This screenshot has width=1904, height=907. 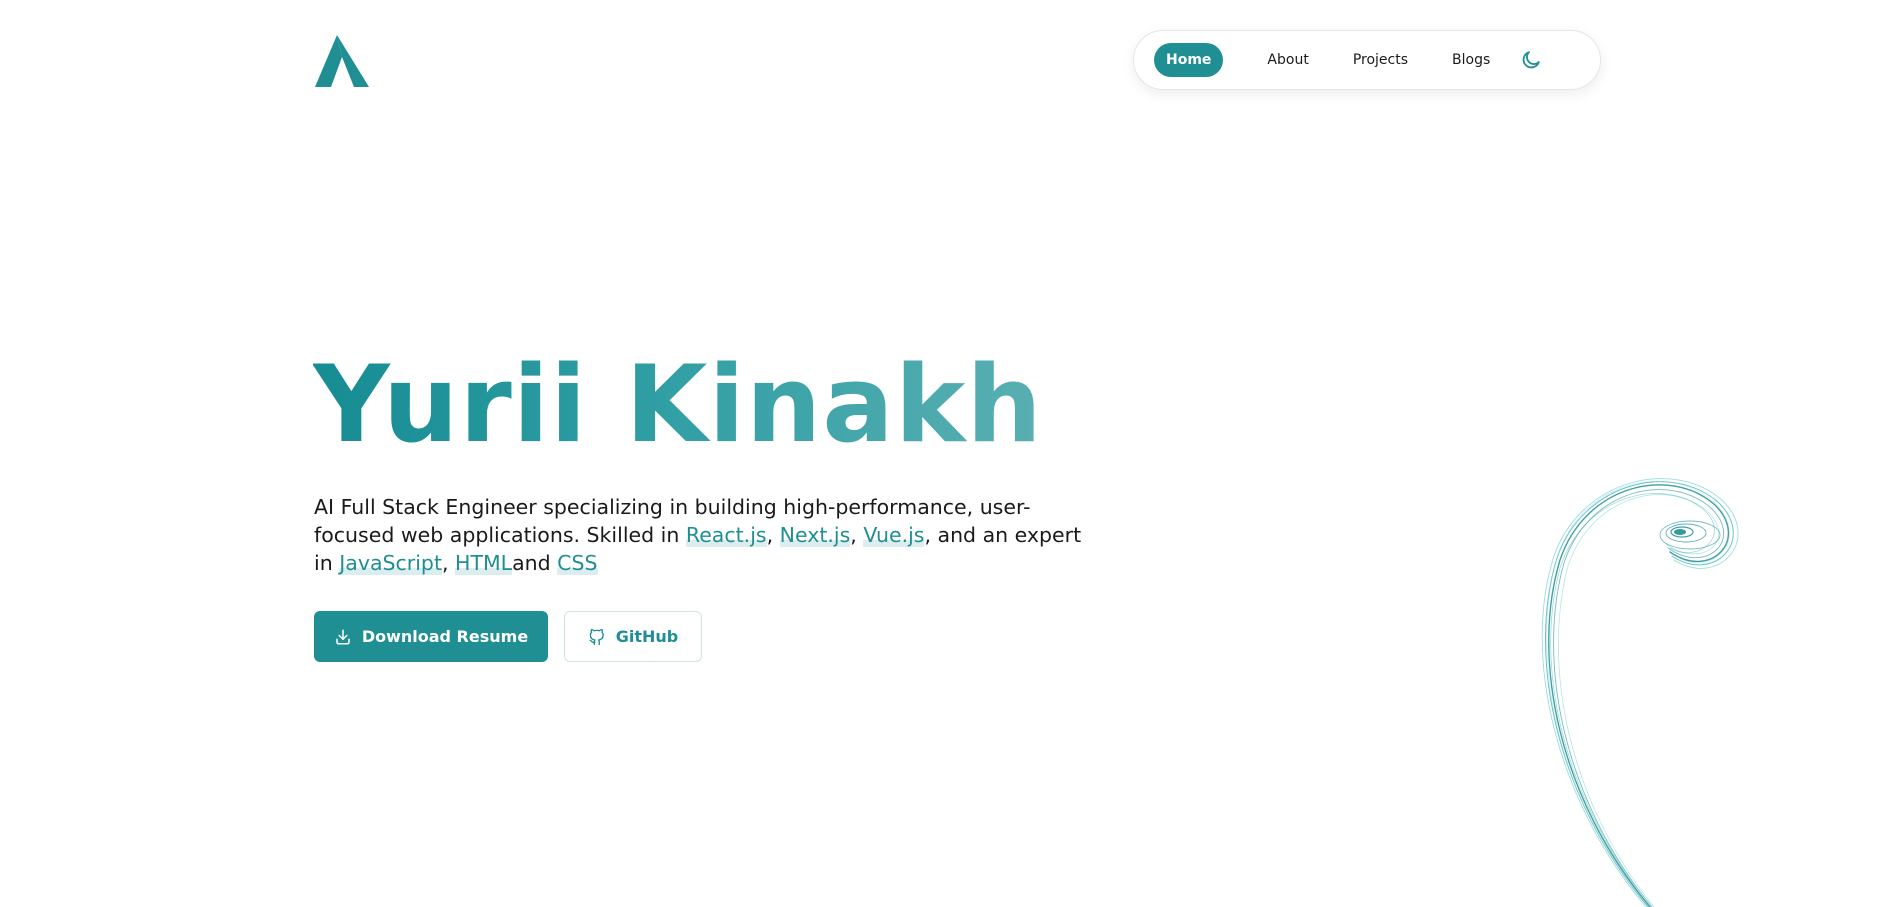 I want to click on moon-icon, so click(x=1531, y=60).